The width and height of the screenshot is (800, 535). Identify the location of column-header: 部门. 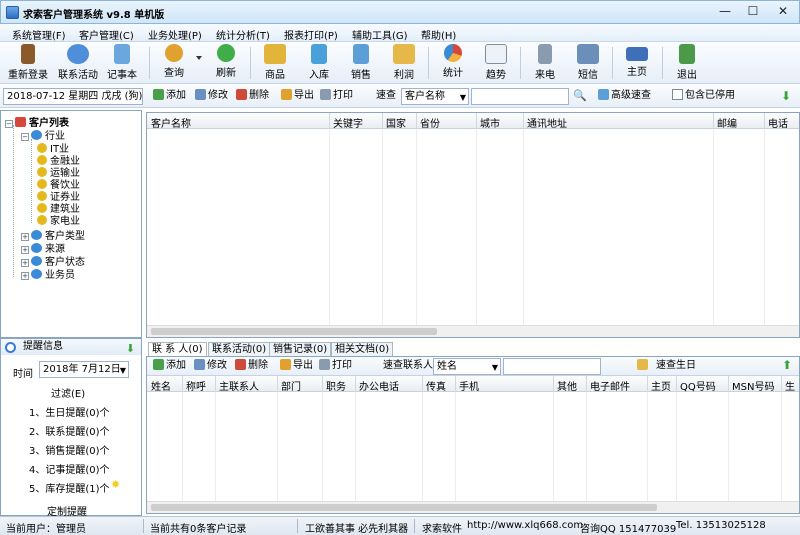
(291, 385).